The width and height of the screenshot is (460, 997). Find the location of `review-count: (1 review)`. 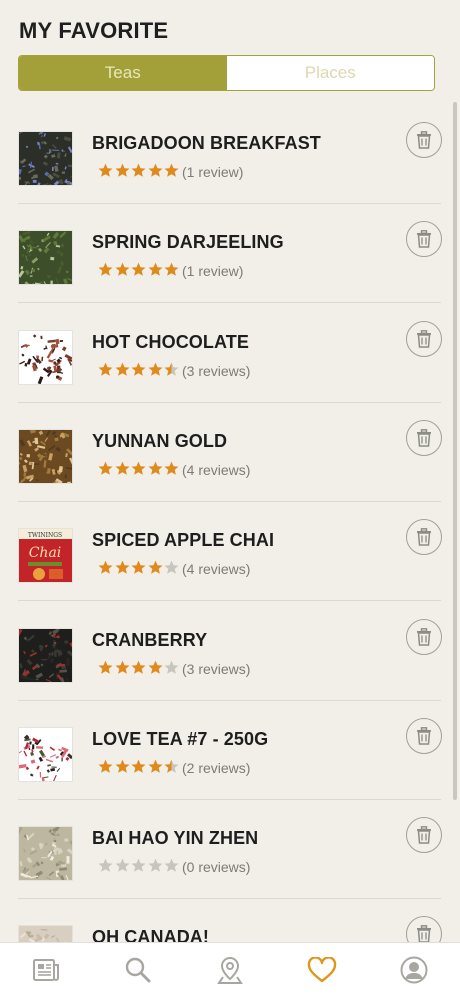

review-count: (1 review) is located at coordinates (212, 172).